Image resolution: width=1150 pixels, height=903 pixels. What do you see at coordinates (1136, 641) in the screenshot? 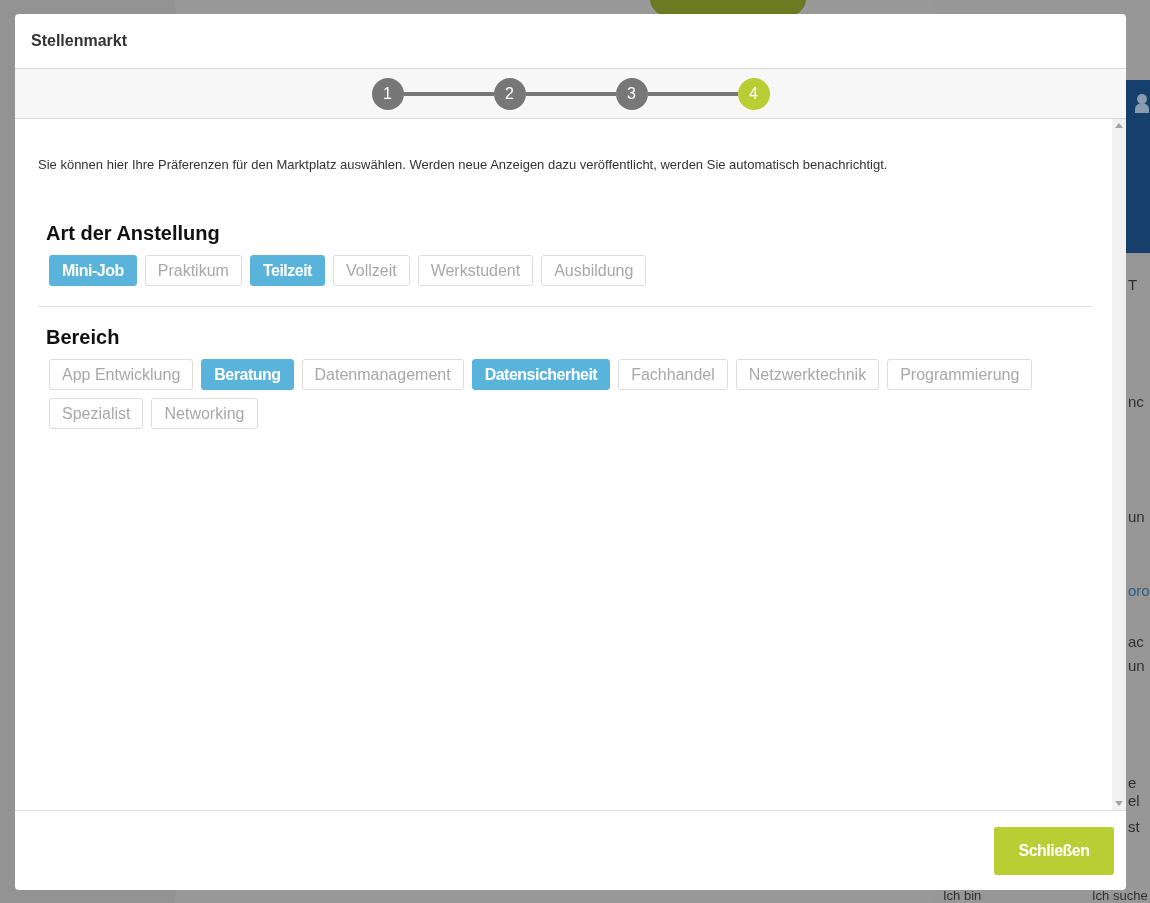
I see `text-fragment: ac` at bounding box center [1136, 641].